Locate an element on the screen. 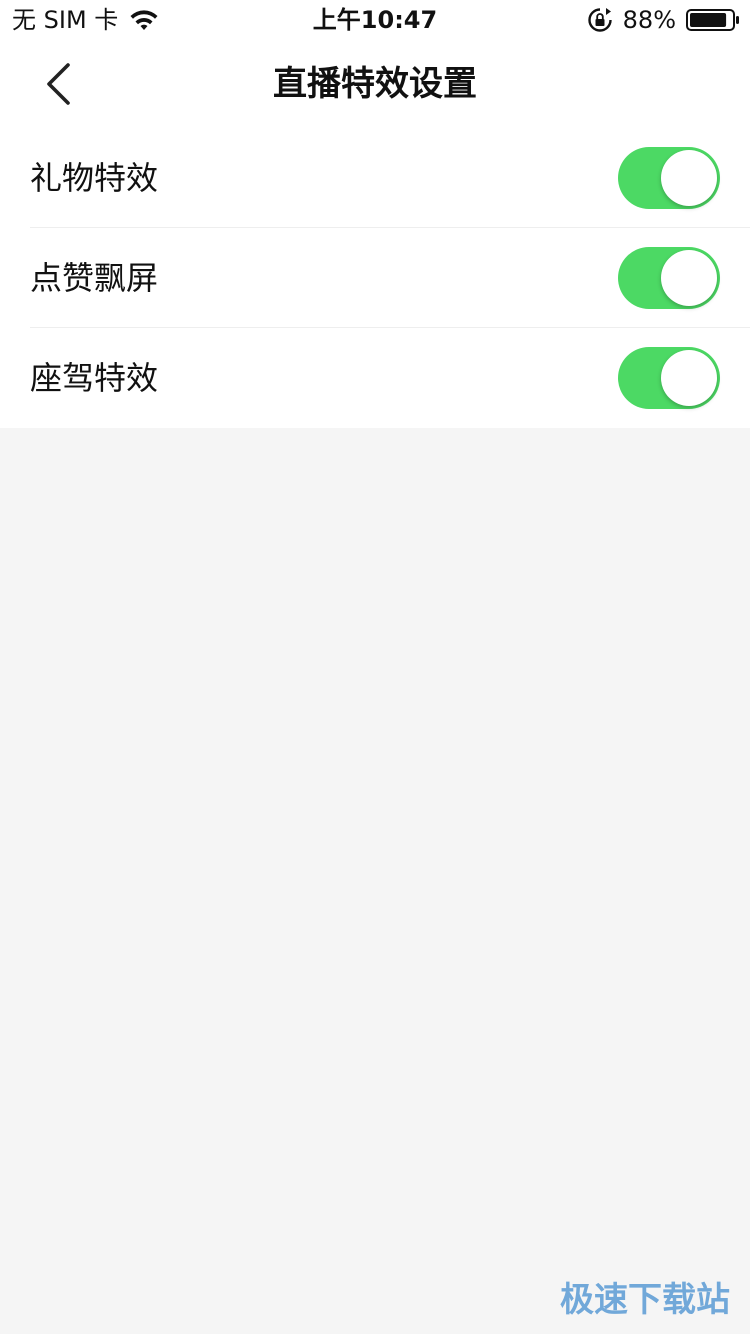 The width and height of the screenshot is (750, 1334). settings-row-like-float: 点赞飘屏 is located at coordinates (375, 278).